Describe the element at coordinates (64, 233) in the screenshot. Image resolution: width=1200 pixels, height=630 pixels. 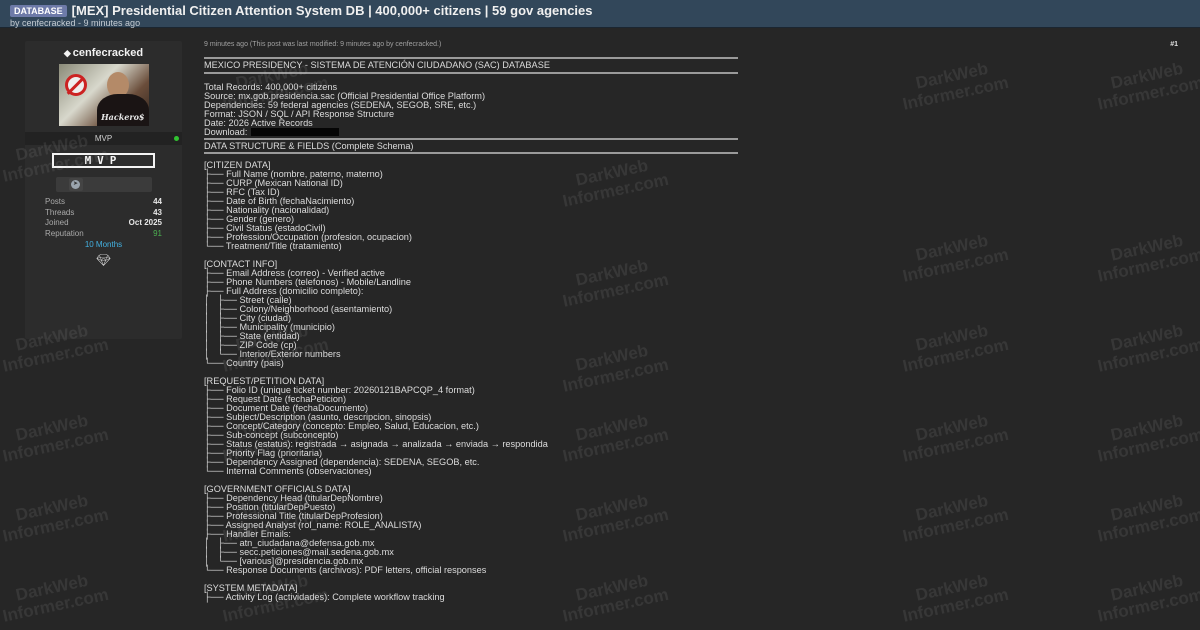
I see `stat-label: Reputation` at that location.